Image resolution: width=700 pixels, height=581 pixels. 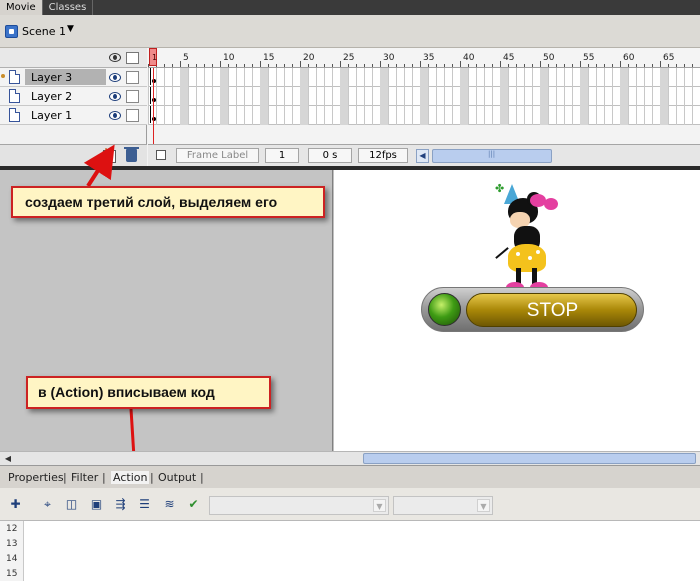 I want to click on layer-name: Layer 1, so click(x=51, y=115).